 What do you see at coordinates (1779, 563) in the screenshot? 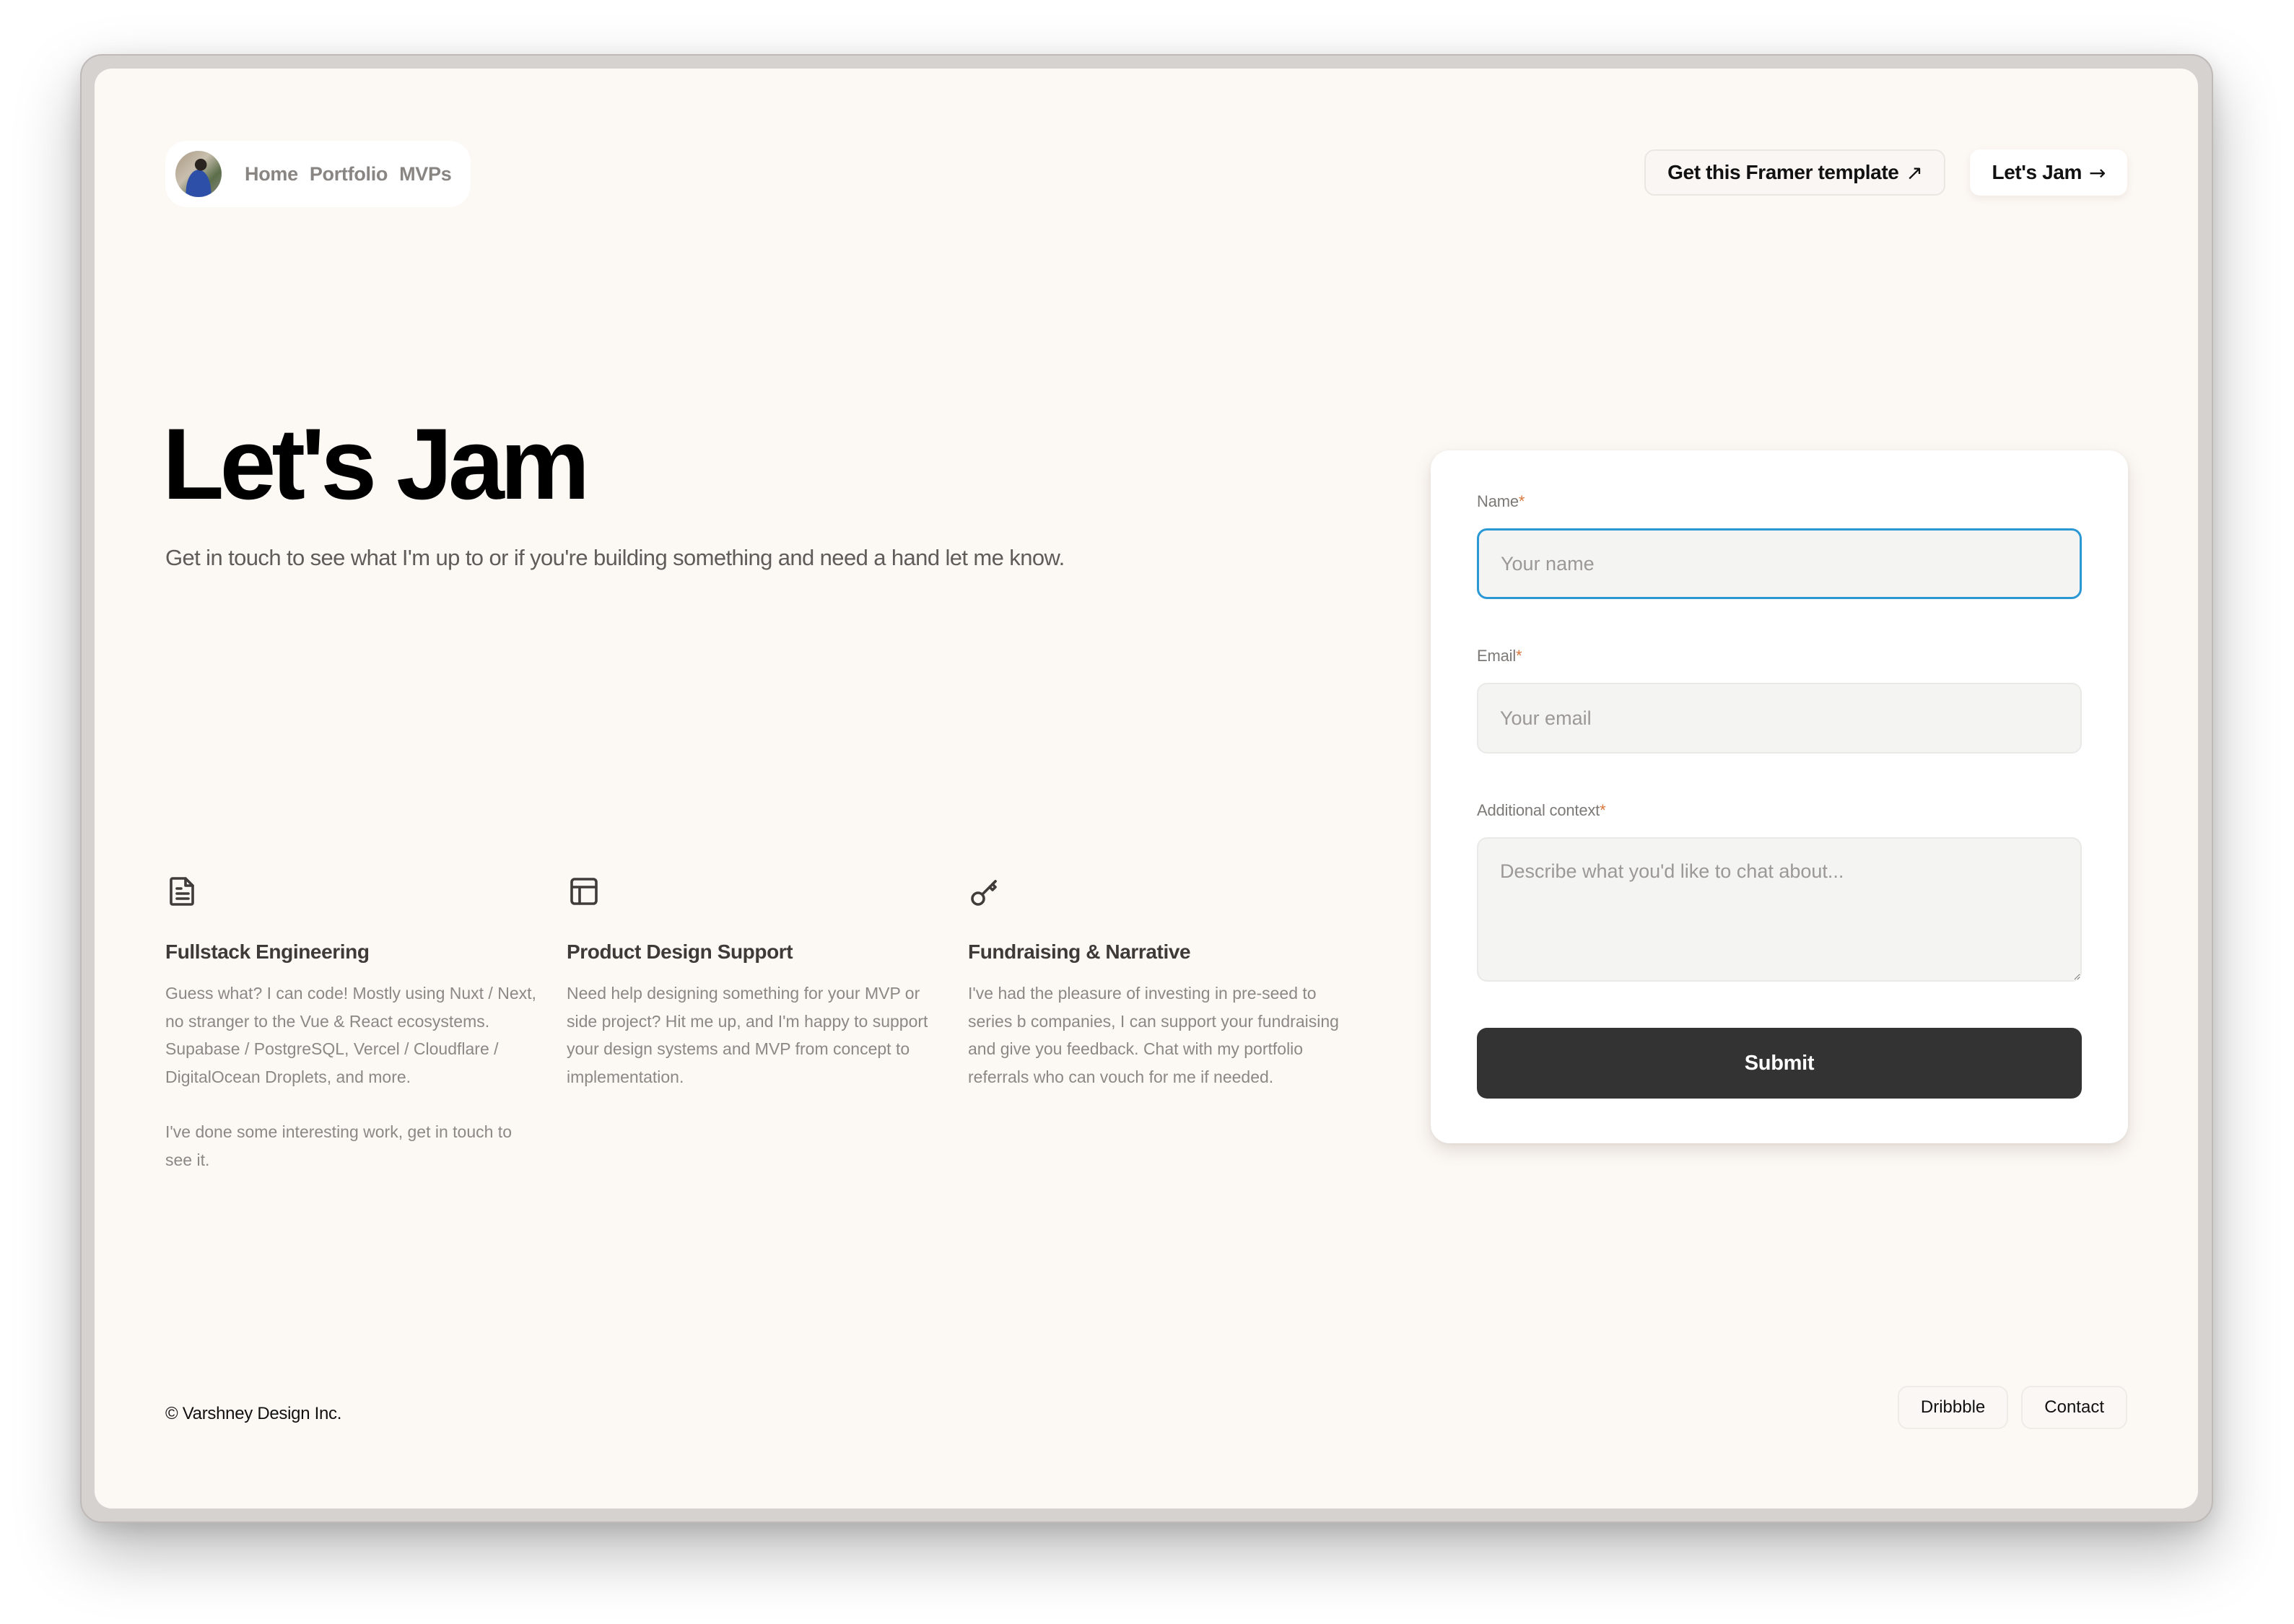
I see `name-input` at bounding box center [1779, 563].